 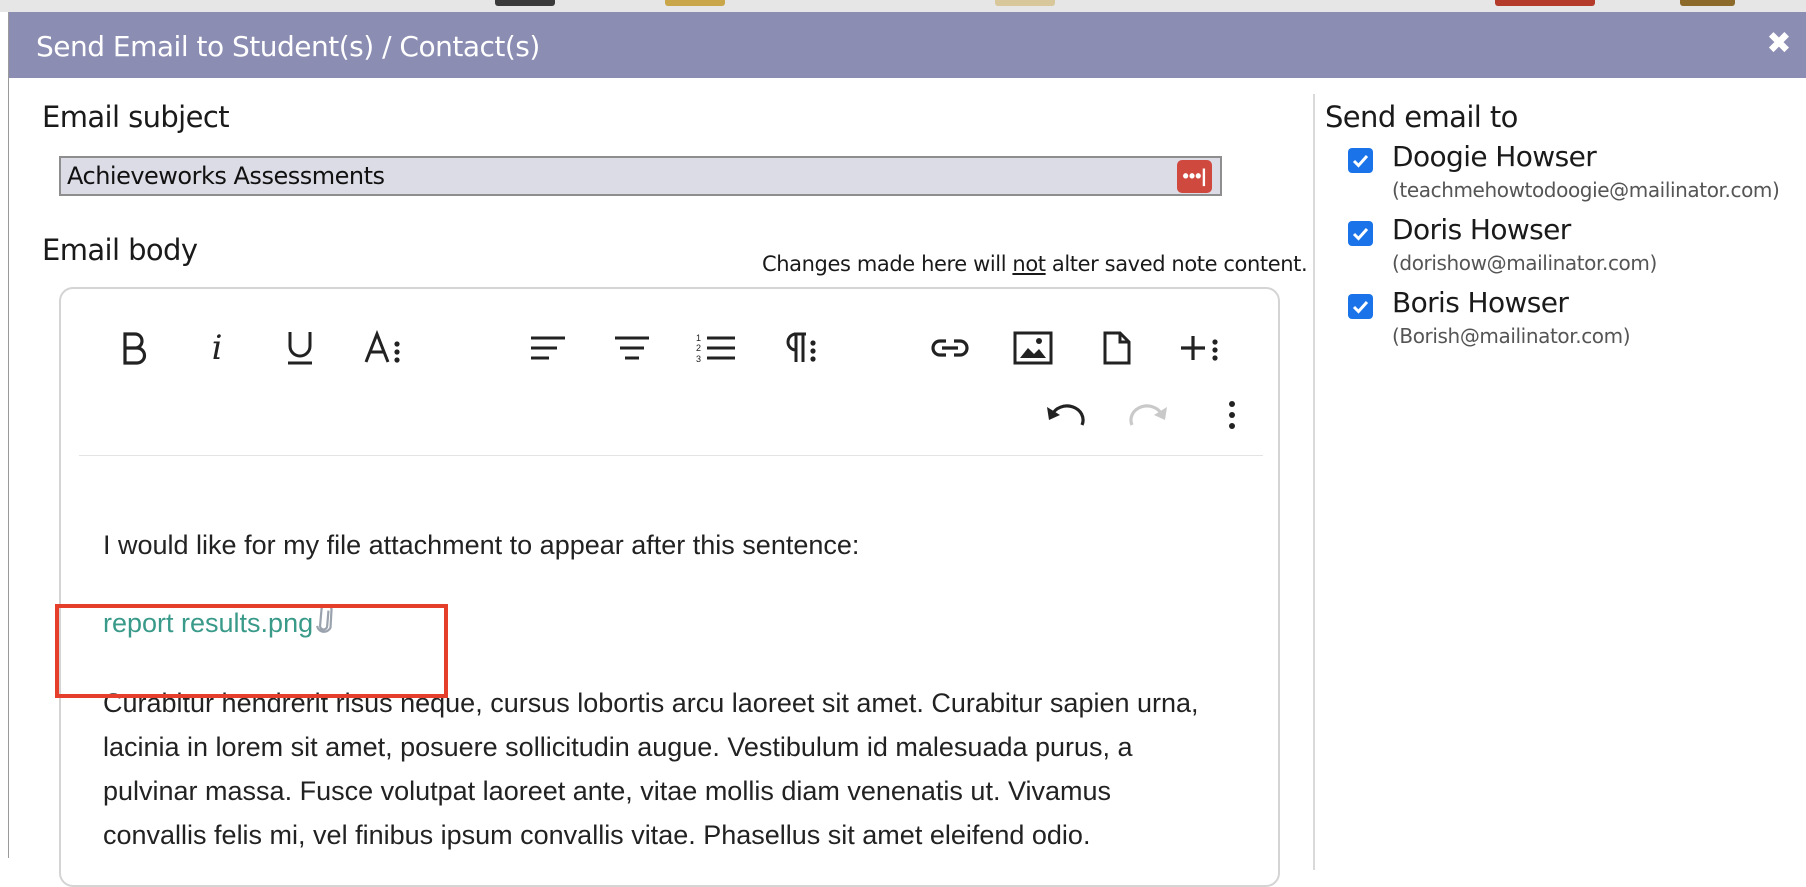 I want to click on recipient-email: (dorishow@mailinator.com), so click(x=1524, y=263).